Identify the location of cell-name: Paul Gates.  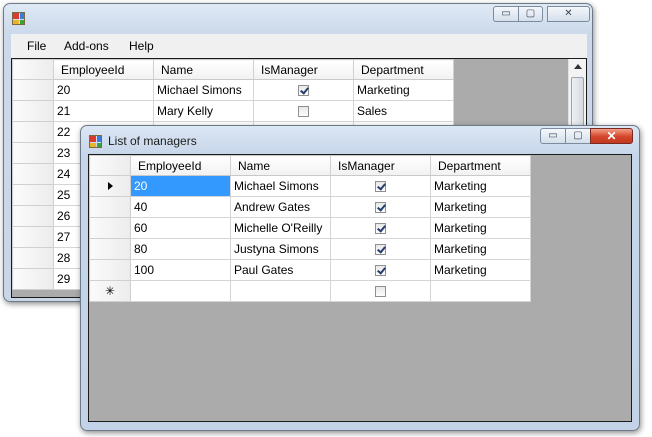
(280, 270).